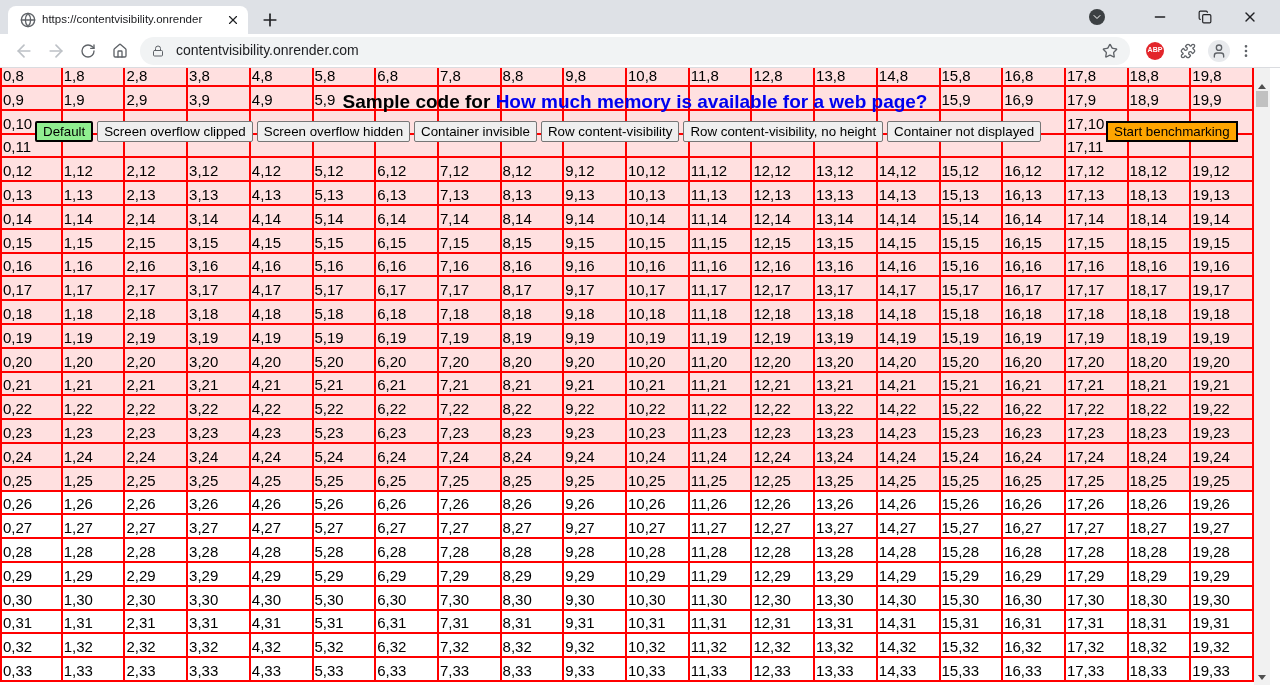  What do you see at coordinates (517, 290) in the screenshot?
I see `table-cell: 8,17` at bounding box center [517, 290].